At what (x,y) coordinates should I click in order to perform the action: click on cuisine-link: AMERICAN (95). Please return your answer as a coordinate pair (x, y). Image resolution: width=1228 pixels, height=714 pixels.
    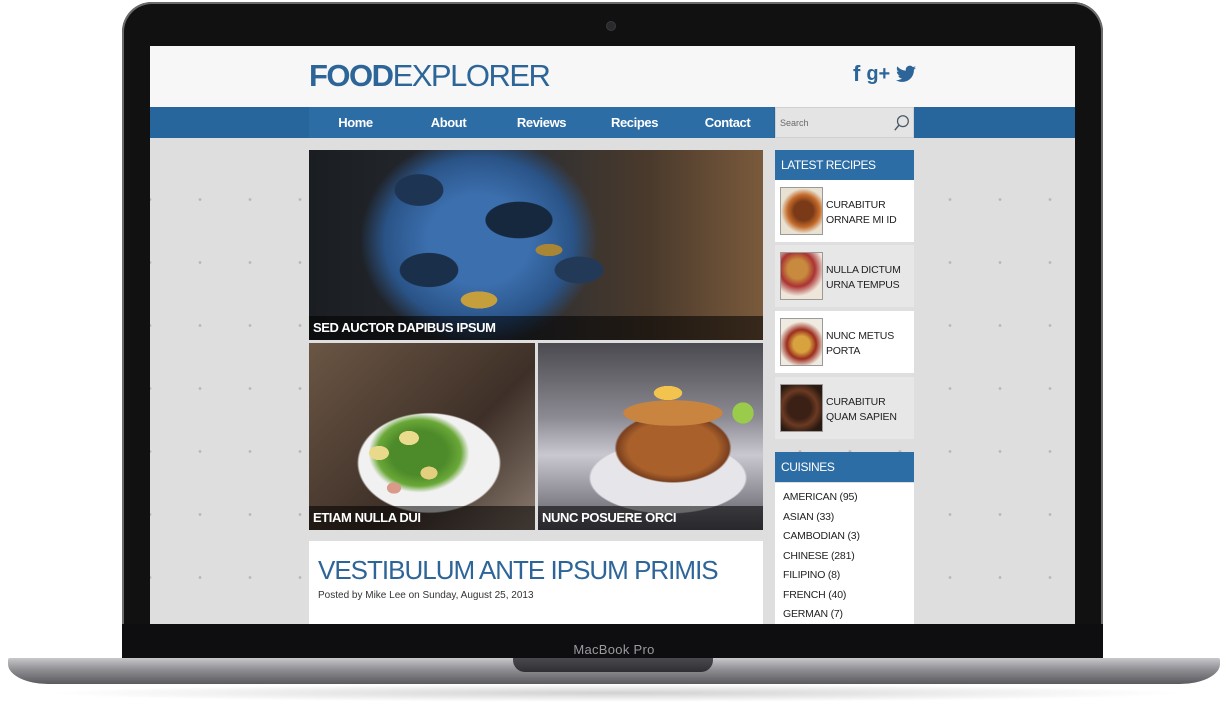
    Looking at the image, I should click on (820, 497).